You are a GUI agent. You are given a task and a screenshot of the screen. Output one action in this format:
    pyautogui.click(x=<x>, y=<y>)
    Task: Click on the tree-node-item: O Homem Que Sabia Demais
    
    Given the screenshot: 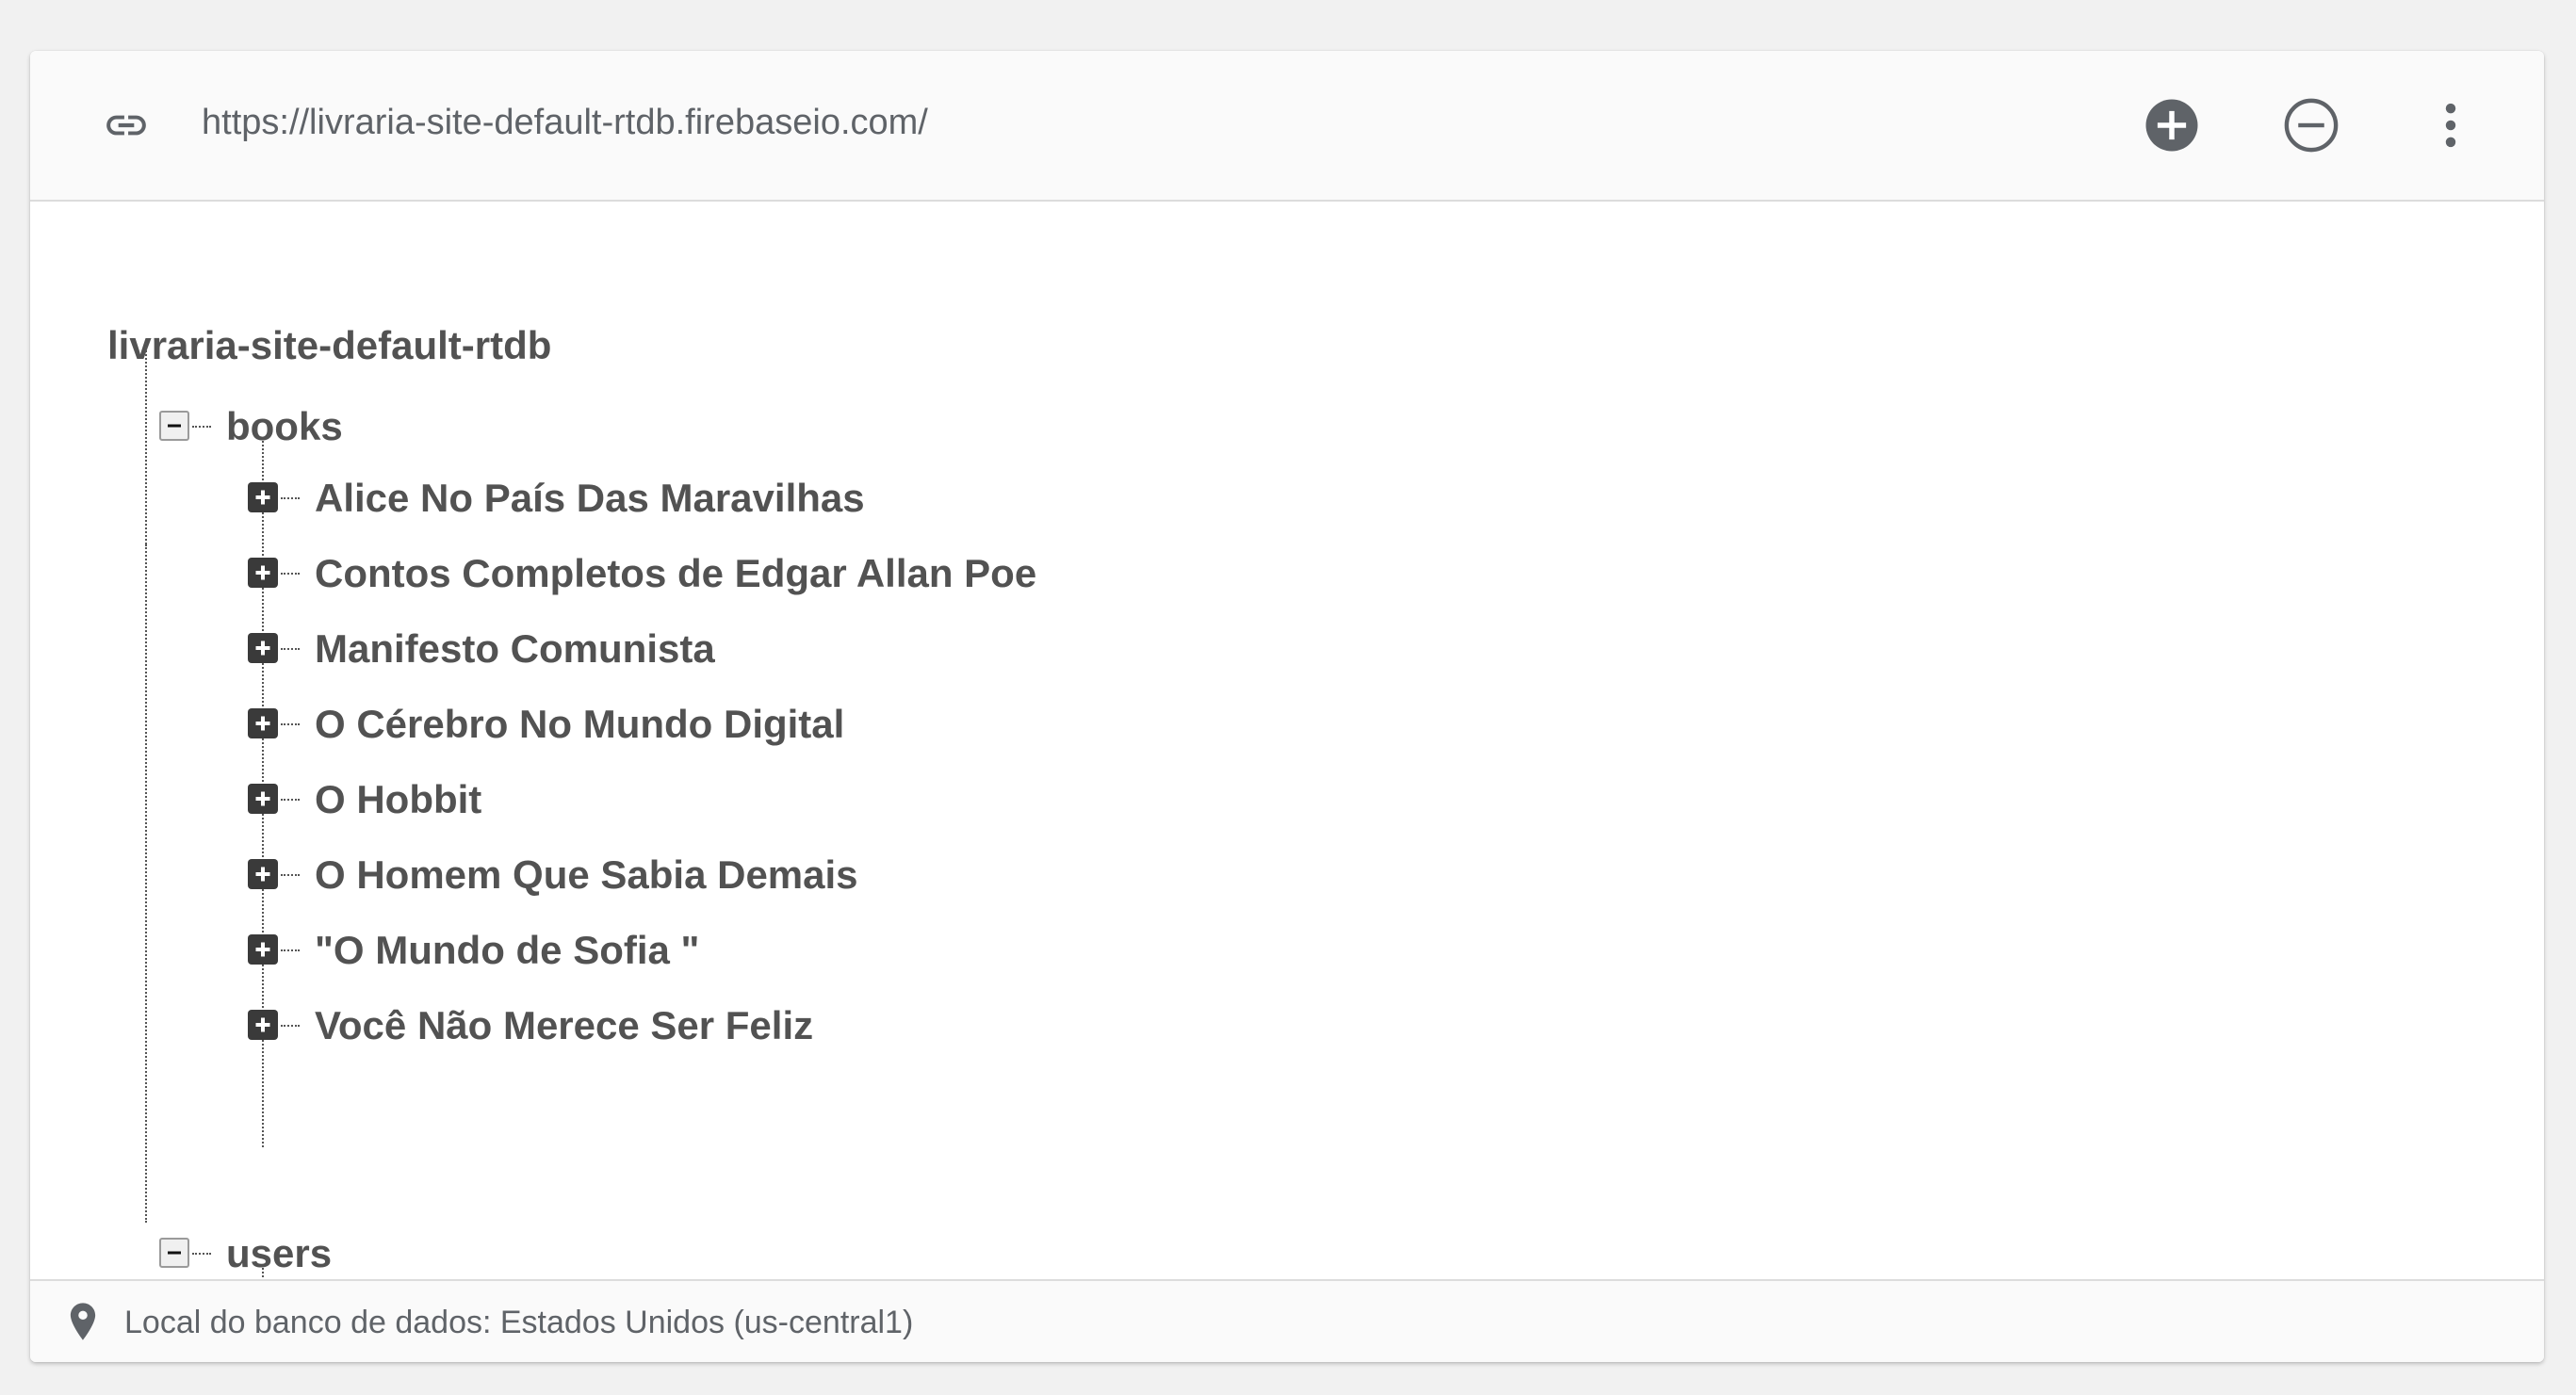 What is the action you would take?
    pyautogui.click(x=586, y=875)
    